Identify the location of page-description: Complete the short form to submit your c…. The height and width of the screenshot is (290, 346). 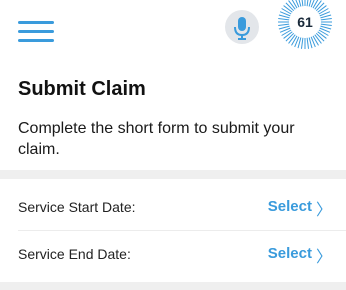
(156, 139).